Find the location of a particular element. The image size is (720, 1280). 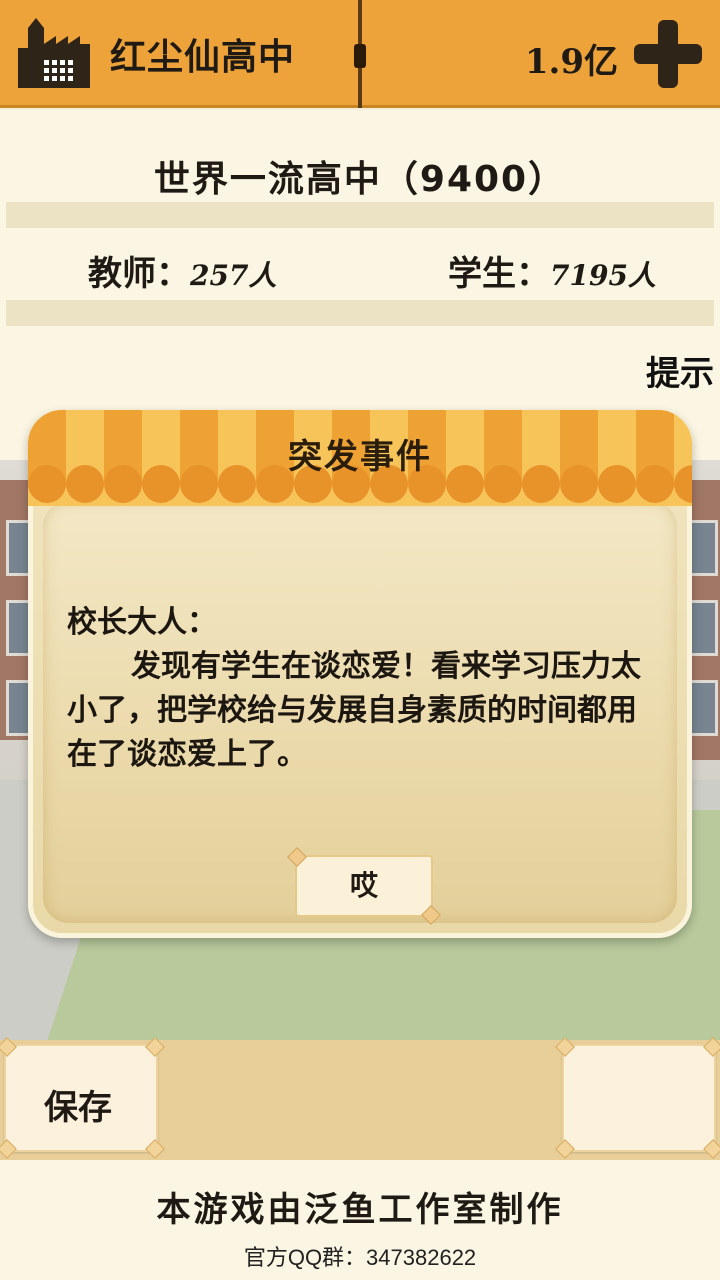

school-rank: 世界一流高中（9400） is located at coordinates (360, 179).